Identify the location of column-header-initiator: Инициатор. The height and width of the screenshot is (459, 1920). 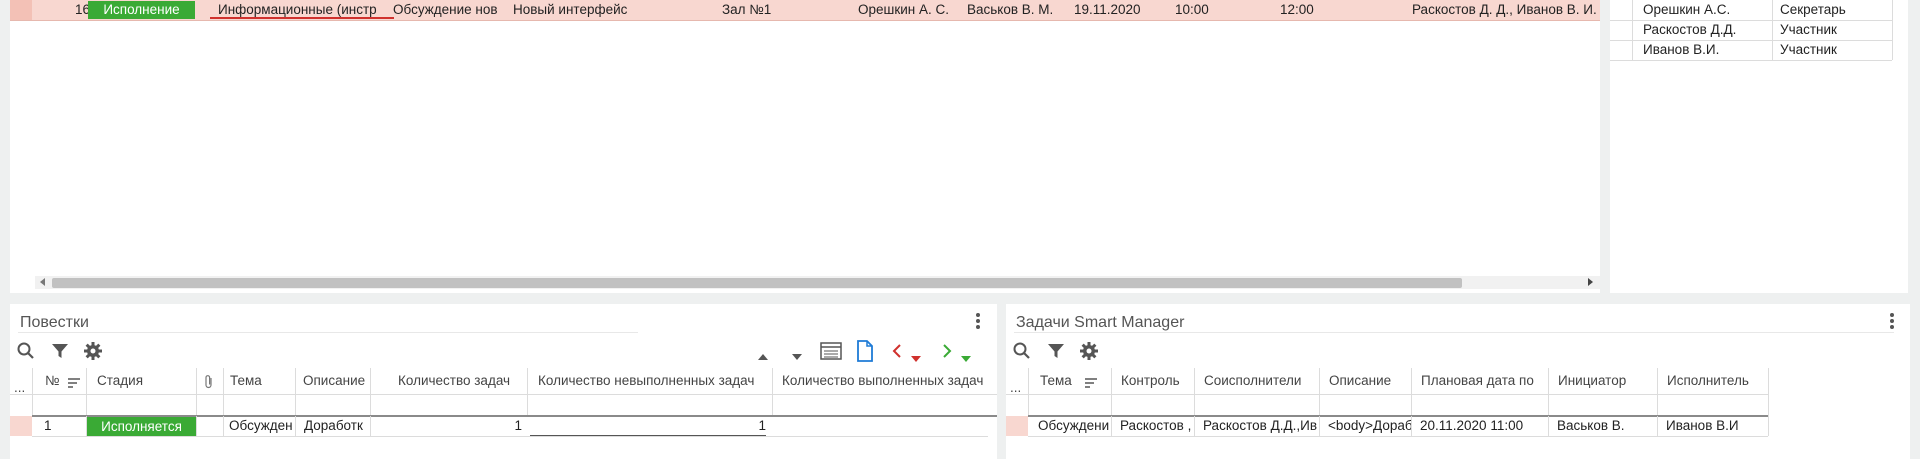
(1606, 381).